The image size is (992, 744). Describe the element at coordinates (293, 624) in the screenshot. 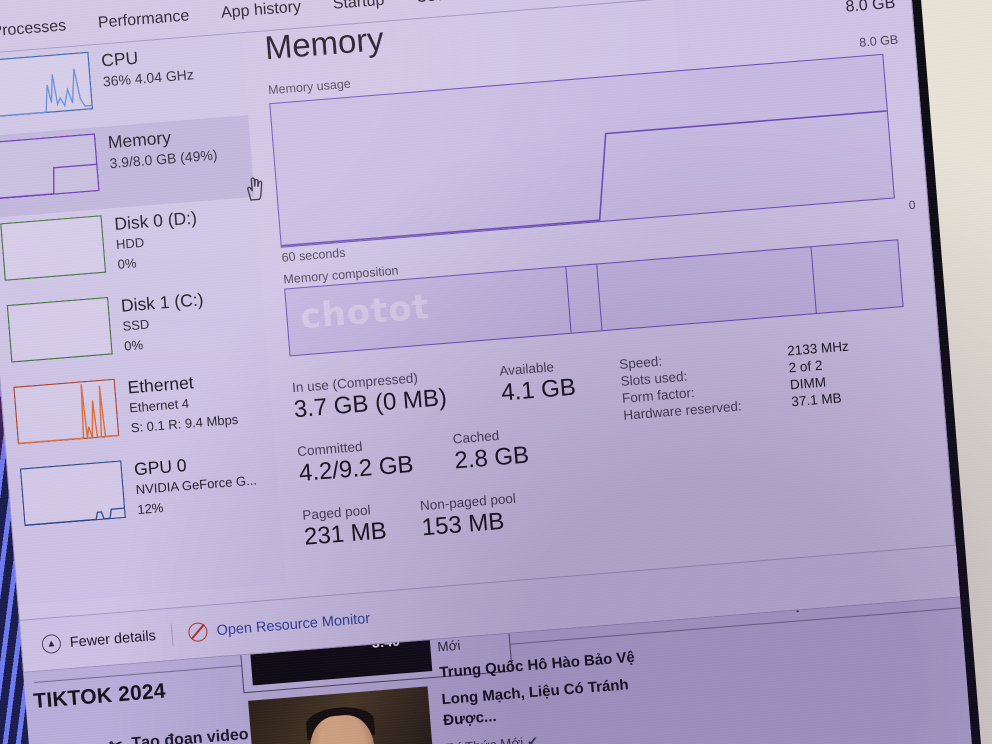

I see `open-resource-monitor-label: Open Resource Monitor` at that location.